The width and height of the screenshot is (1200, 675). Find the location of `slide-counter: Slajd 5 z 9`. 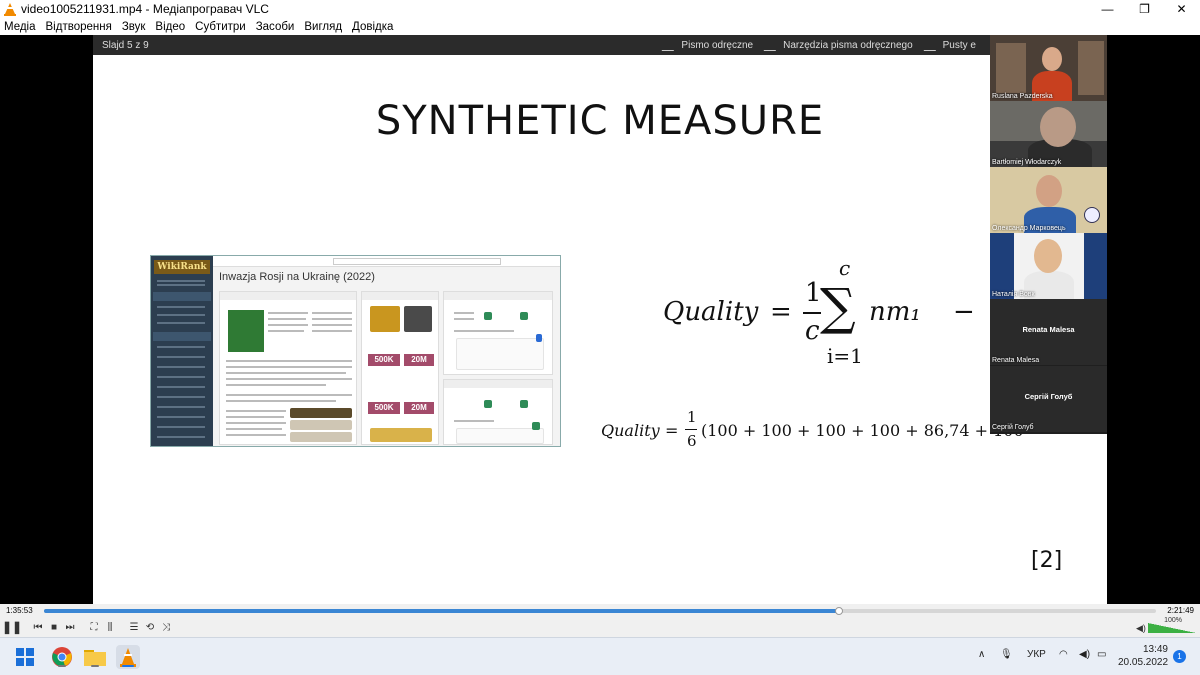

slide-counter: Slajd 5 z 9 is located at coordinates (125, 45).